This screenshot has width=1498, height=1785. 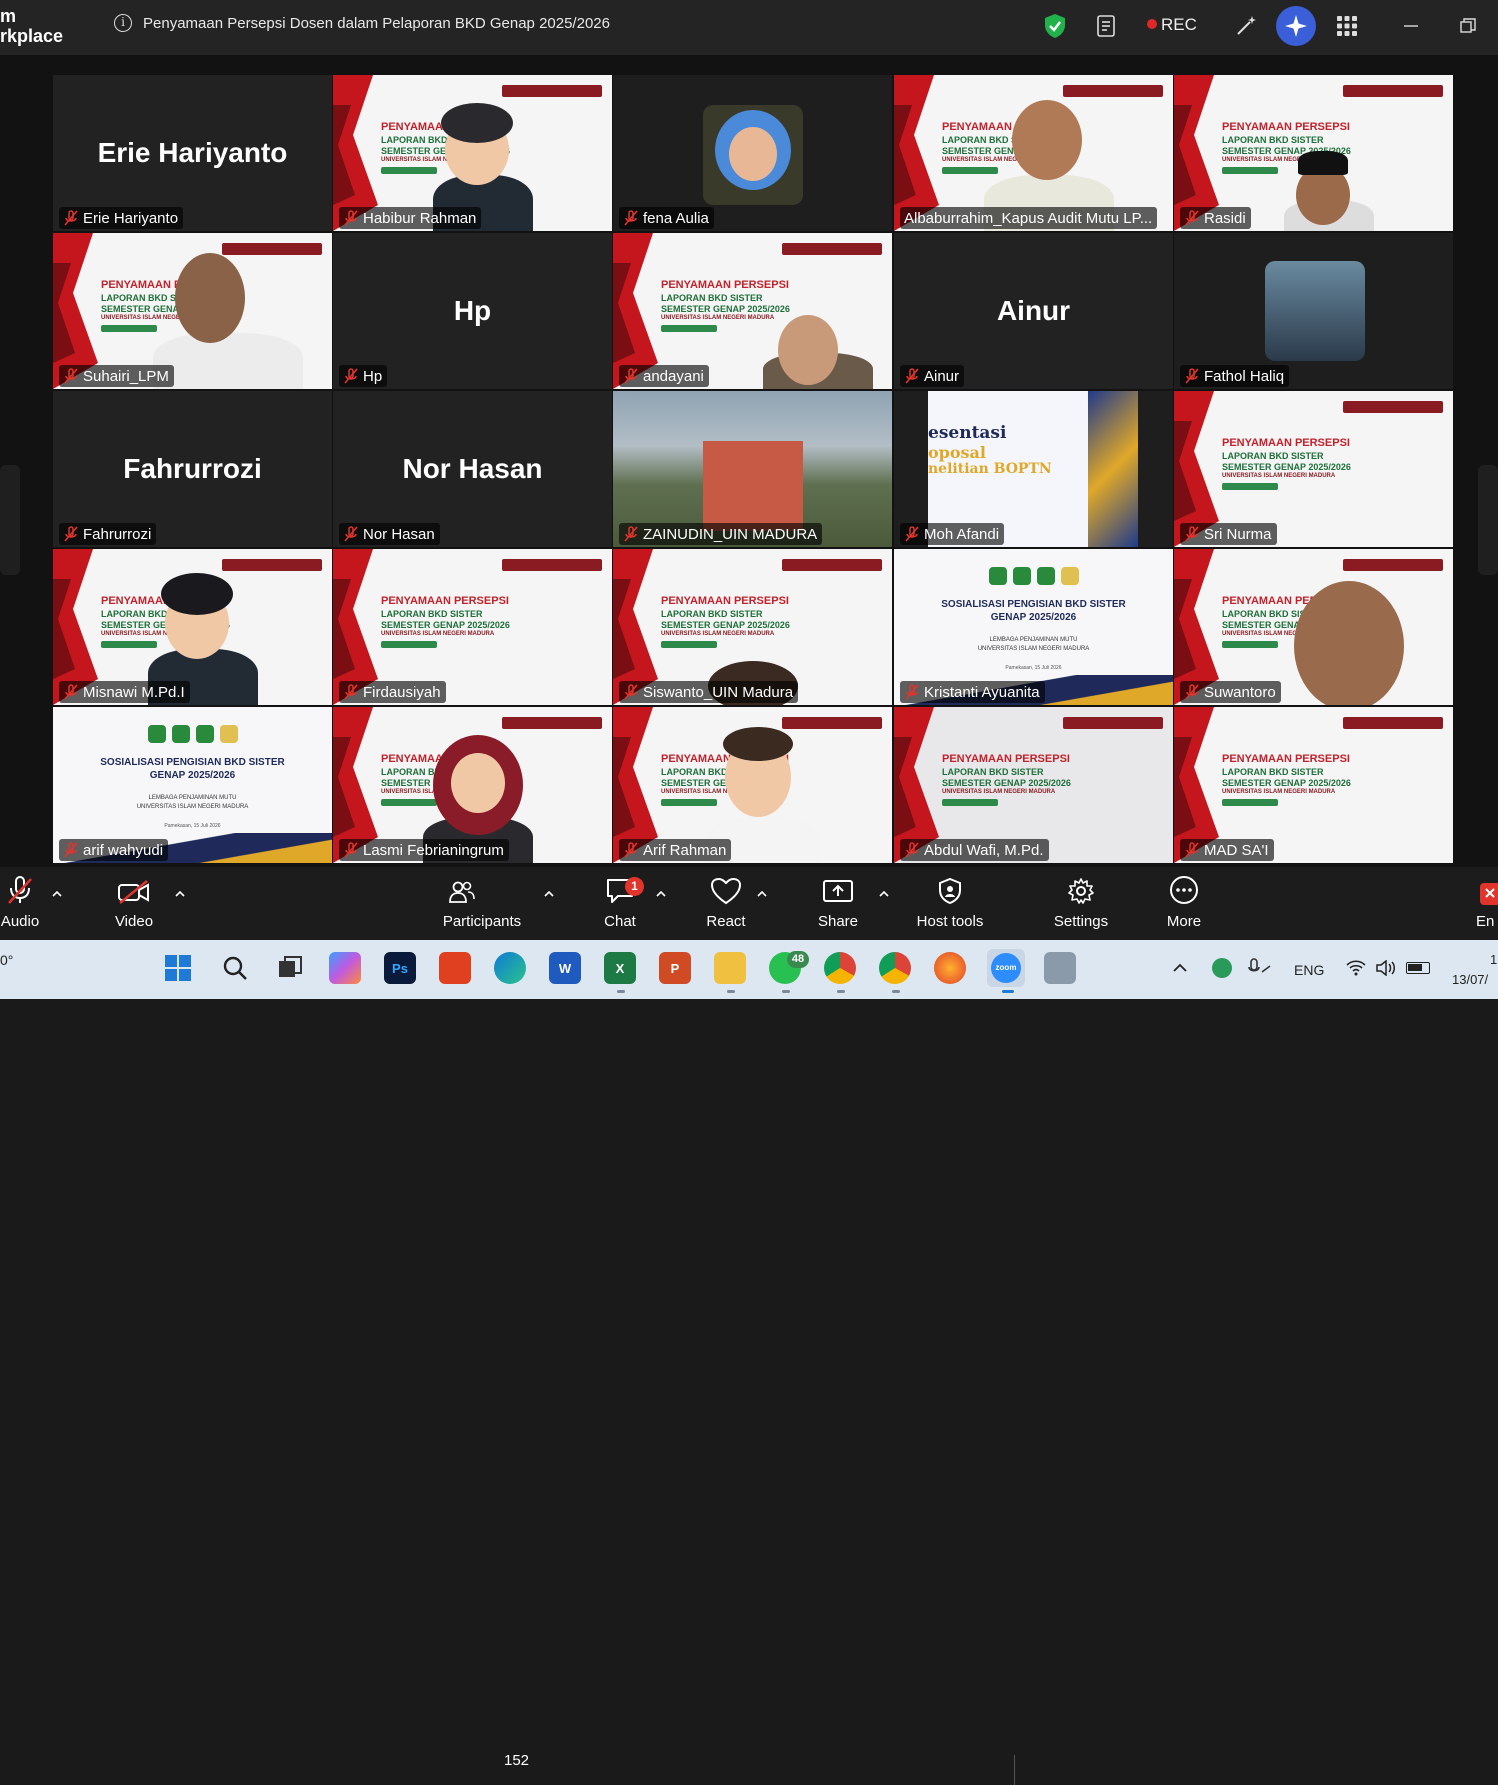 What do you see at coordinates (549, 894) in the screenshot?
I see `participants-options-chevron-up-icon` at bounding box center [549, 894].